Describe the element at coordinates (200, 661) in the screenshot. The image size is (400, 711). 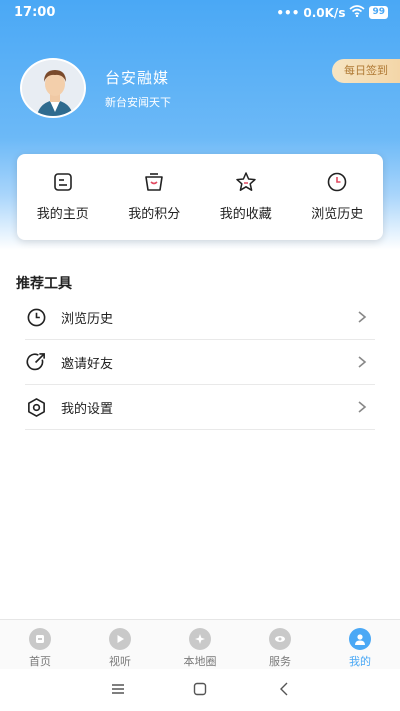
I see `tab-label: 本地圈` at that location.